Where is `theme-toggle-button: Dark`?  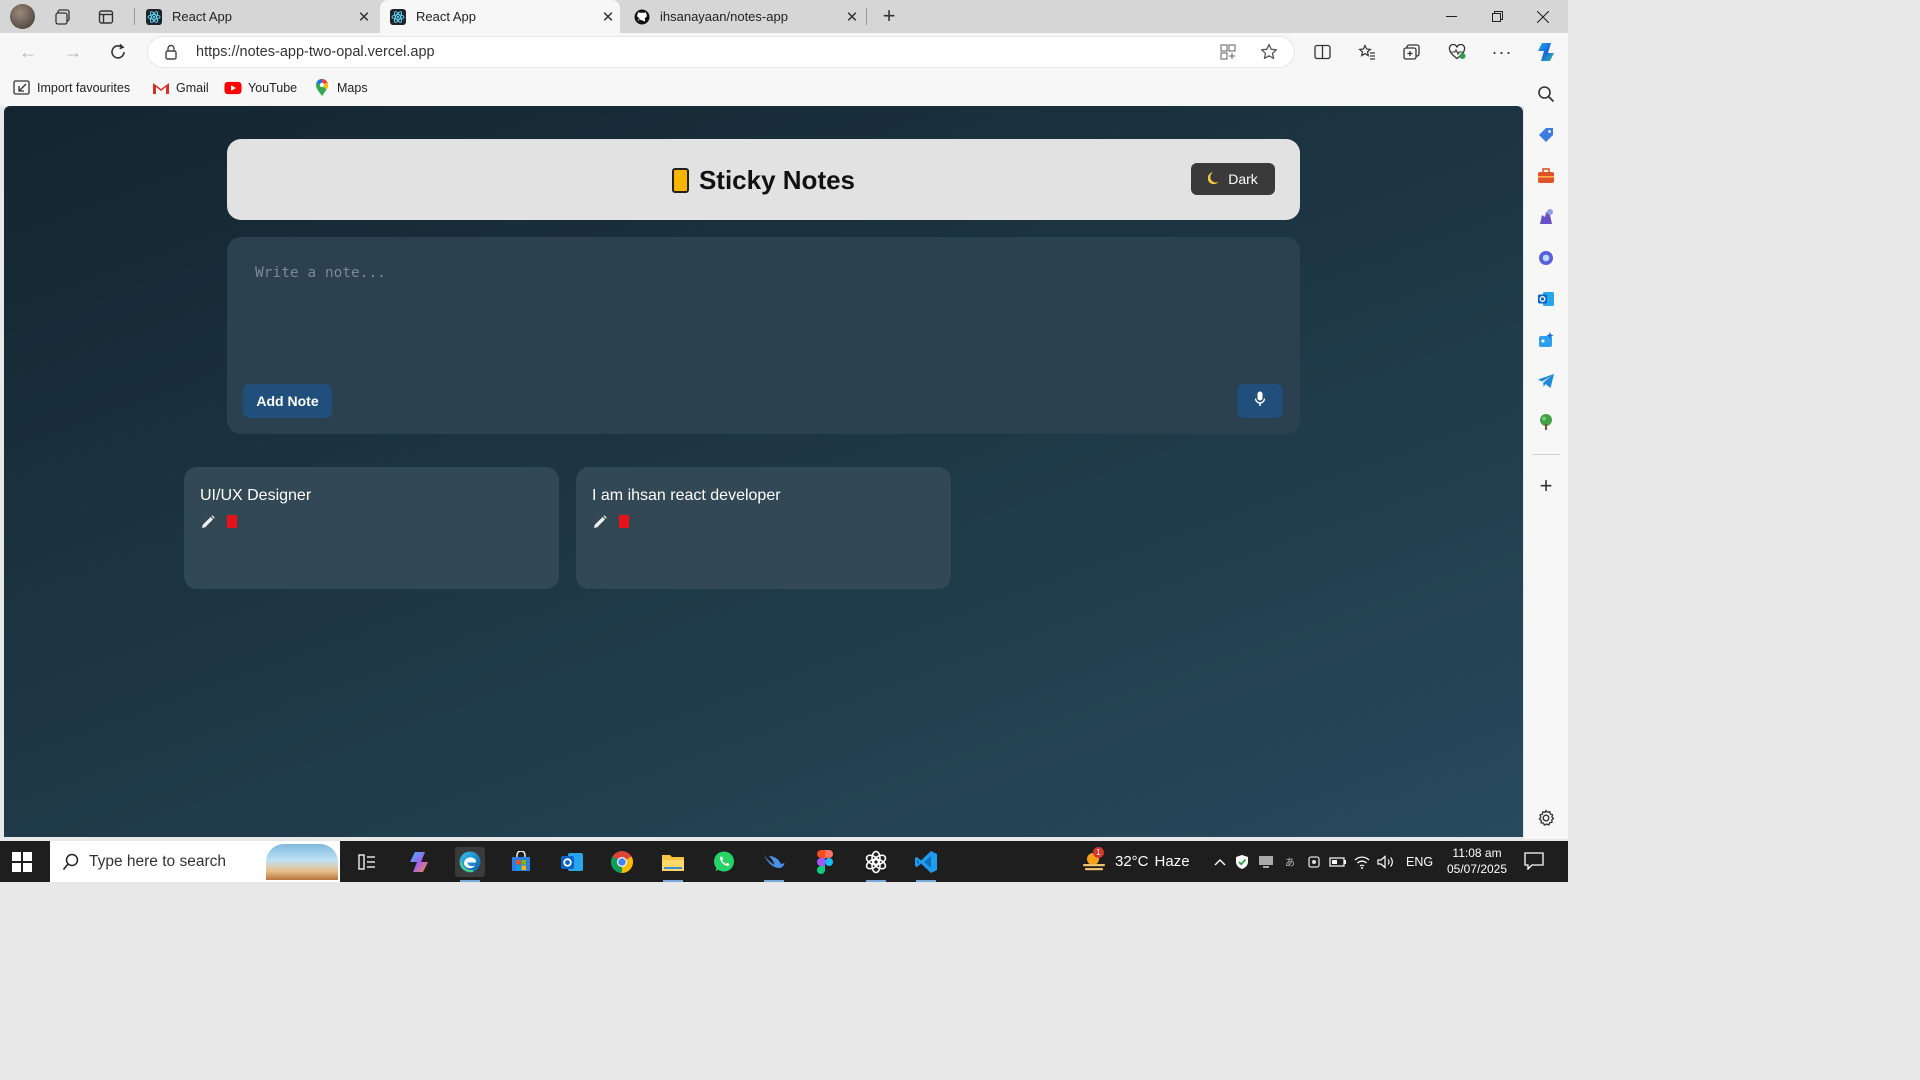 theme-toggle-button: Dark is located at coordinates (1233, 179).